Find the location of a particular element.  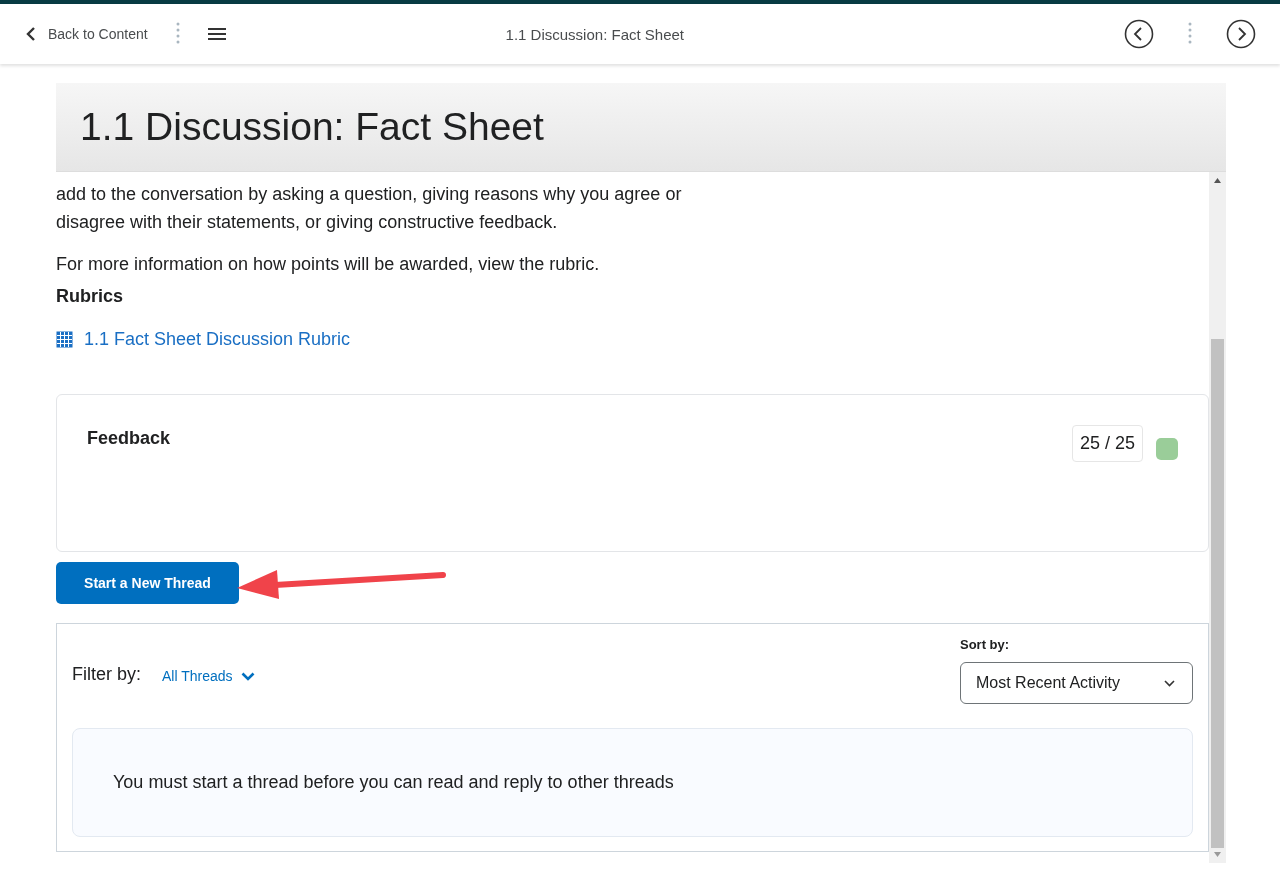

scroll-up-icon is located at coordinates (1217, 180).